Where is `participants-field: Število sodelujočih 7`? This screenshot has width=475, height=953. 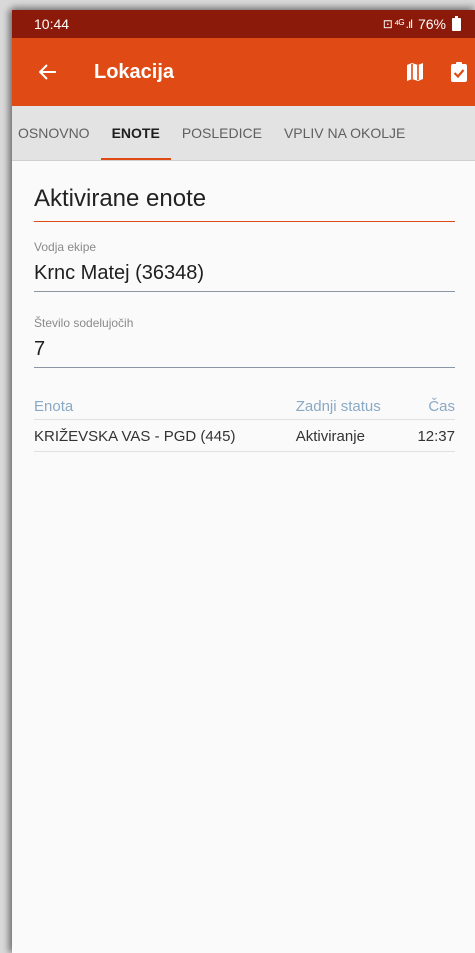 participants-field: Število sodelujočih 7 is located at coordinates (244, 342).